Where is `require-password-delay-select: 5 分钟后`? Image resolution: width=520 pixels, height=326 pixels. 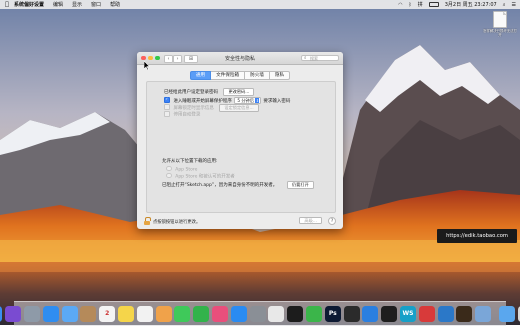
require-password-delay-select: 5 分钟后 is located at coordinates (247, 100).